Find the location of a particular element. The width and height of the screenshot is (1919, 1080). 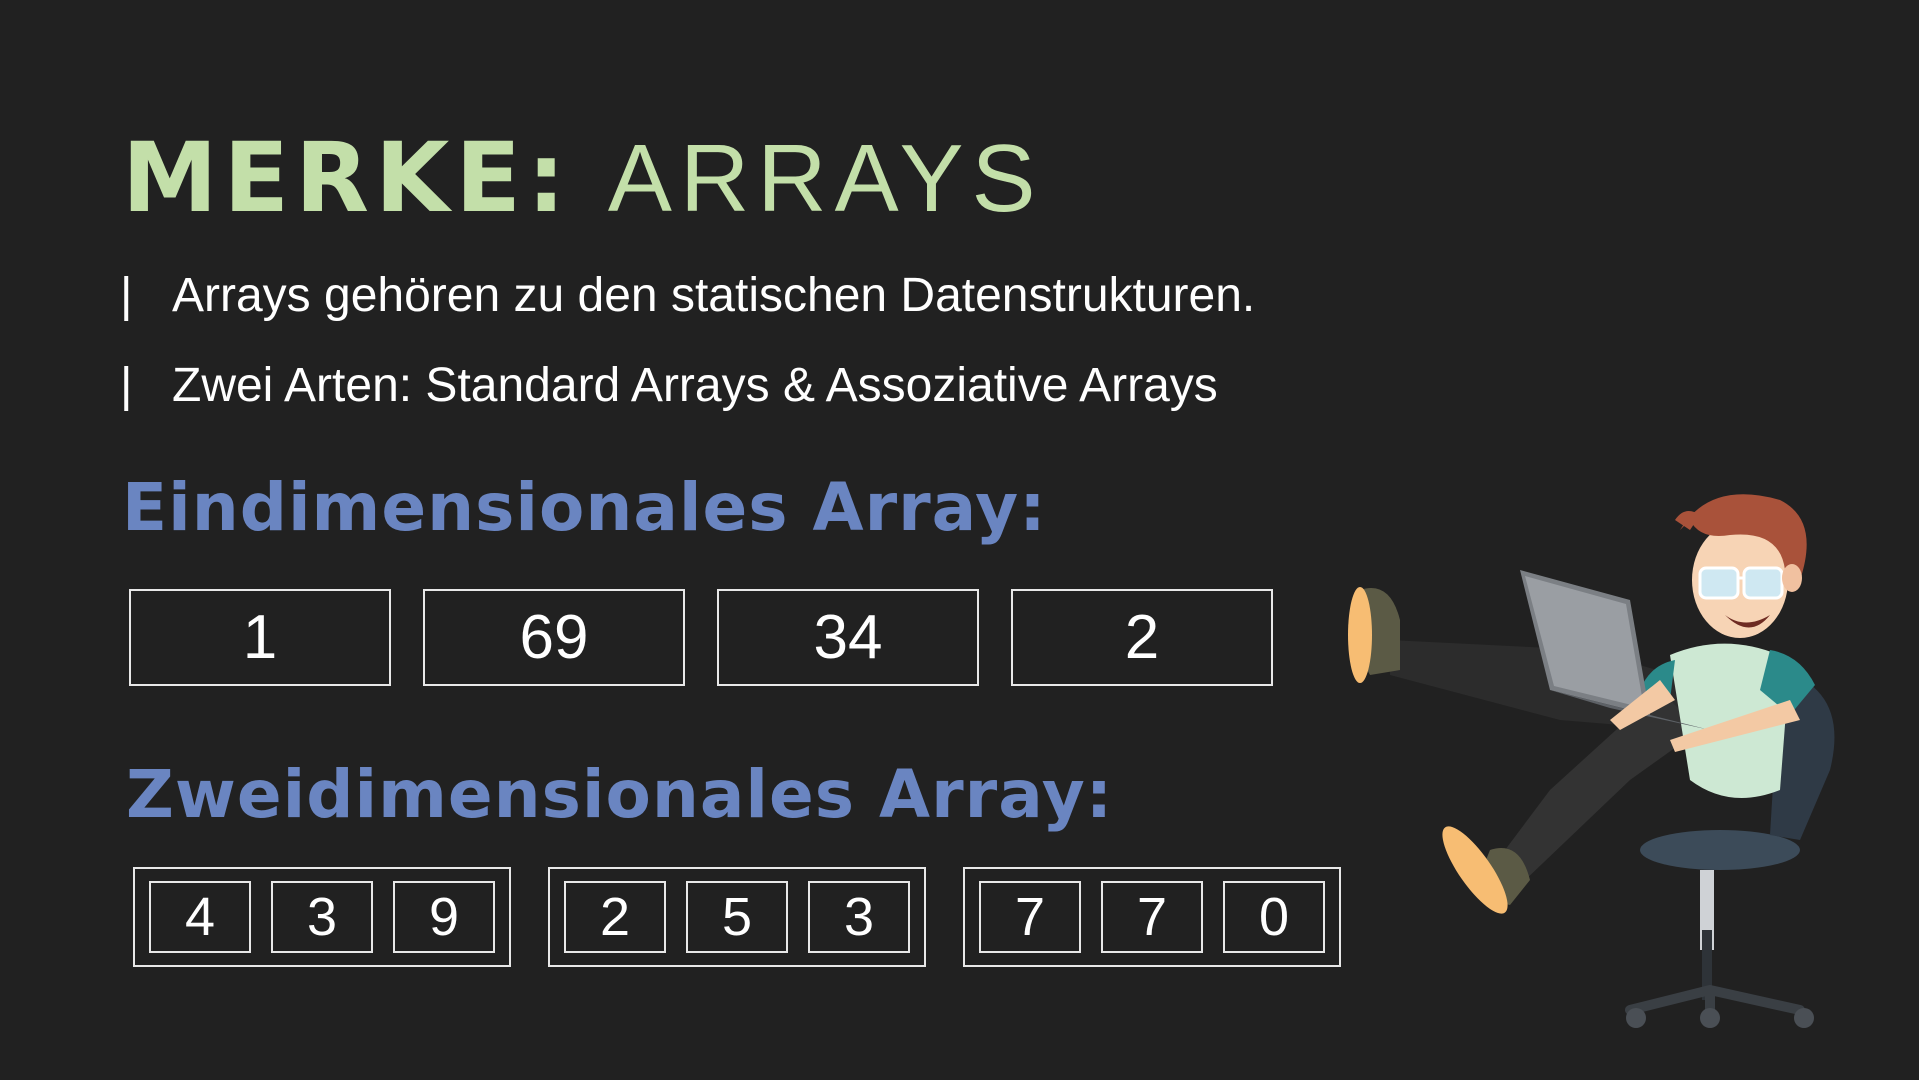

array-cell: 34 is located at coordinates (848, 637).